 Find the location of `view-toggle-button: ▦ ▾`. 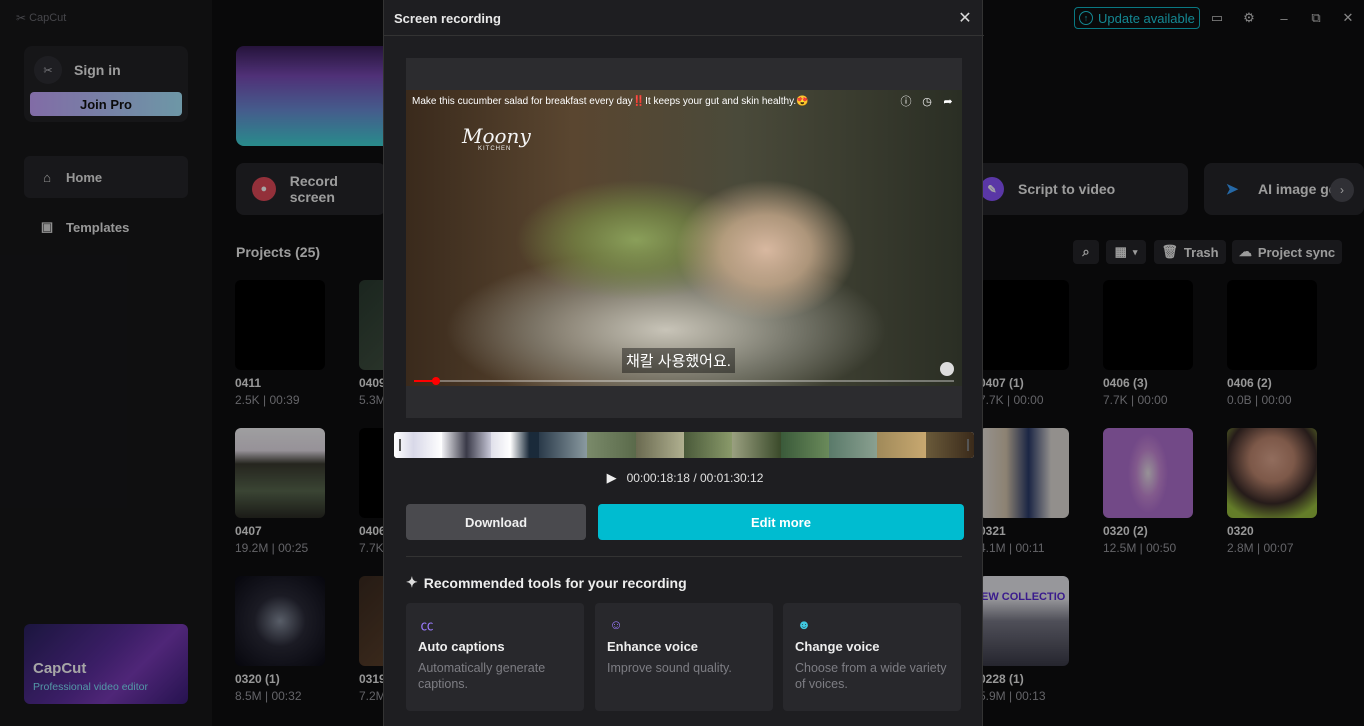

view-toggle-button: ▦ ▾ is located at coordinates (1126, 252).